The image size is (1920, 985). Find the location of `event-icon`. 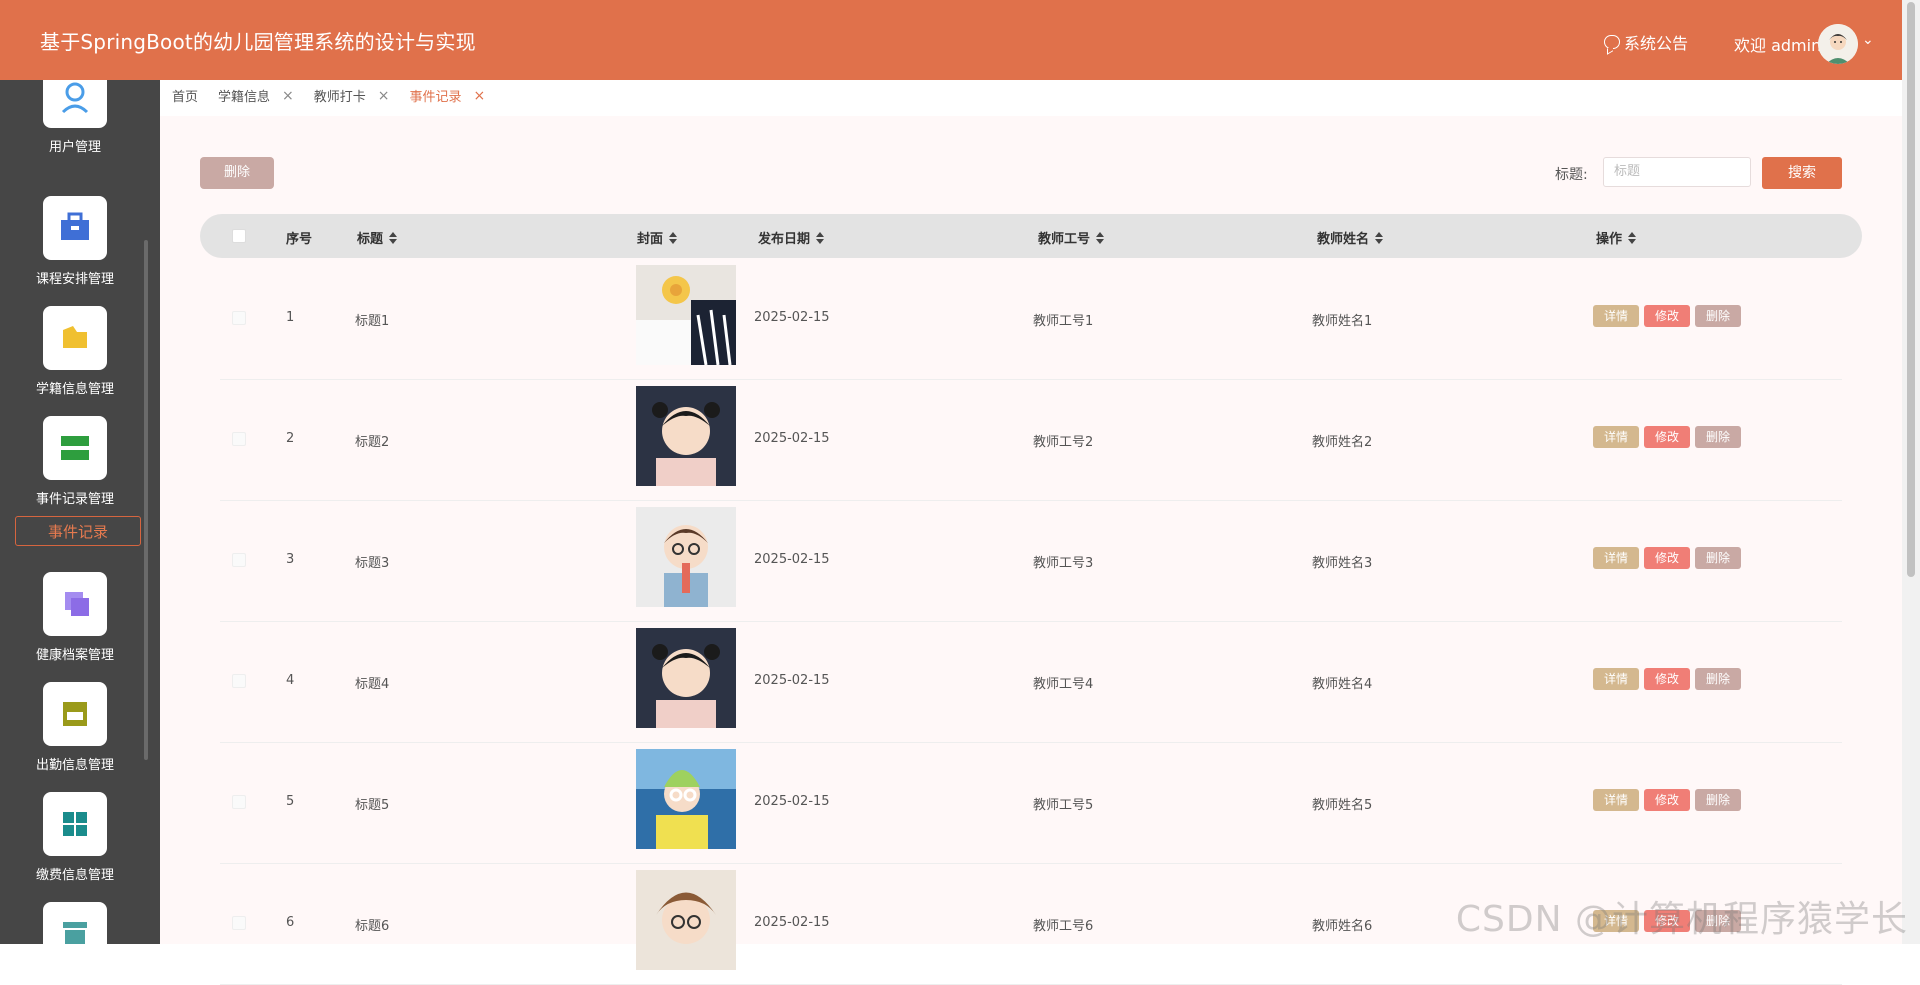

event-icon is located at coordinates (75, 448).